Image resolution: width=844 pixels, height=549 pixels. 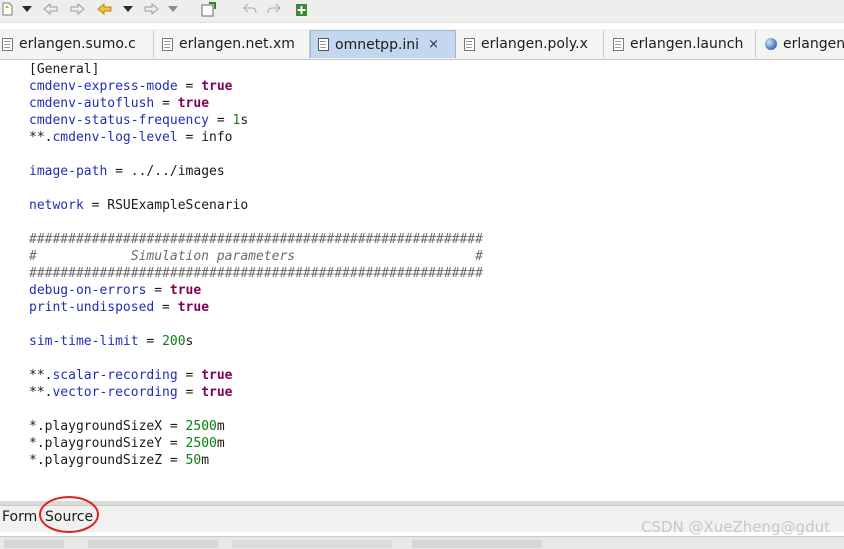 I want to click on tab-label: erlangen.launch, so click(x=687, y=44).